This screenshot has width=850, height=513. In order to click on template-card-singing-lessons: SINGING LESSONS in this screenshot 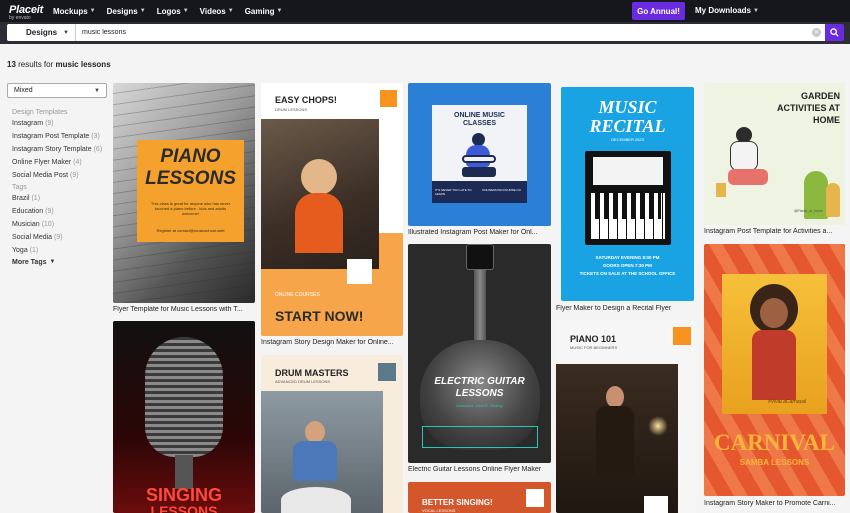, I will do `click(184, 417)`.